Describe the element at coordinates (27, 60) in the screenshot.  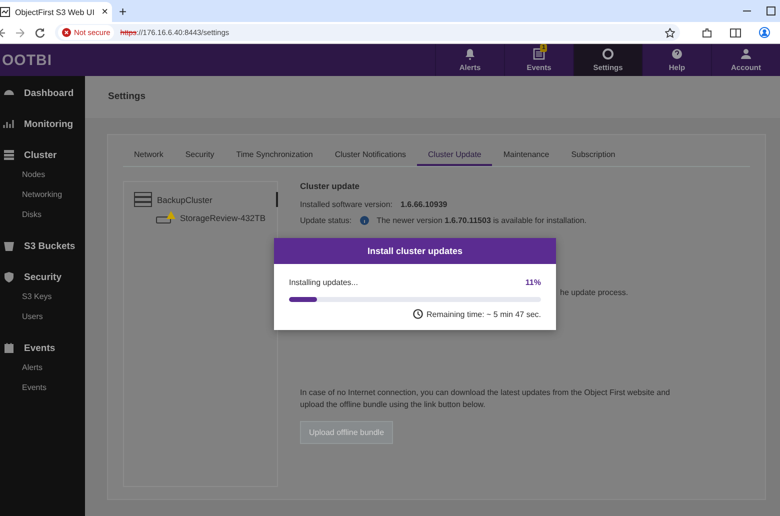
I see `logo: OOTBI` at that location.